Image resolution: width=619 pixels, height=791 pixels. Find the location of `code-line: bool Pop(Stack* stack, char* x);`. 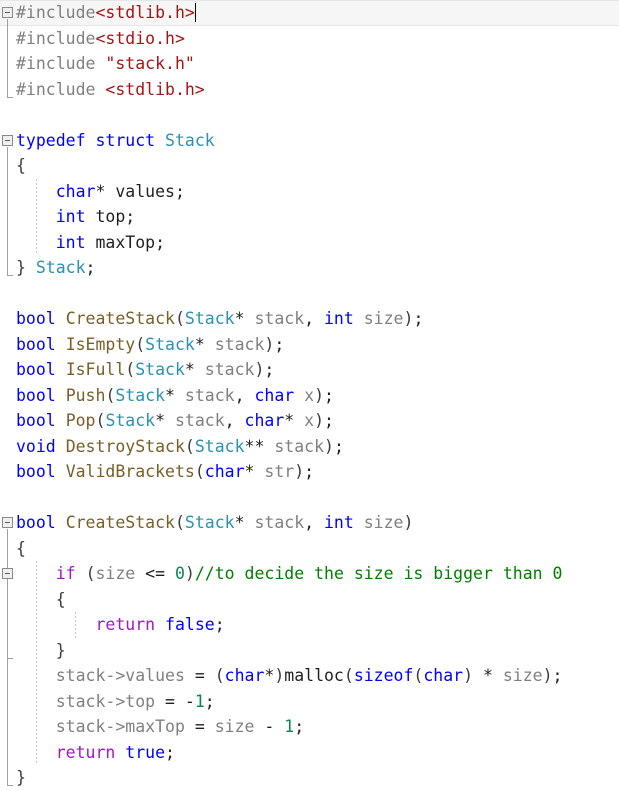

code-line: bool Pop(Stack* stack, char* x); is located at coordinates (309, 421).